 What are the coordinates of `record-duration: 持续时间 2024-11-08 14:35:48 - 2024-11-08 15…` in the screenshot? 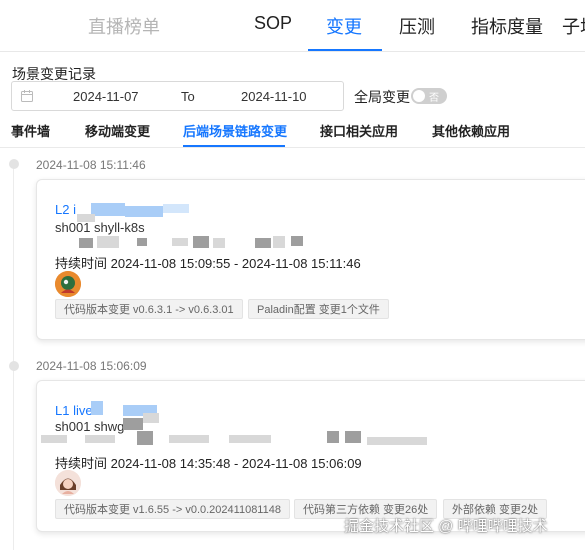 It's located at (208, 463).